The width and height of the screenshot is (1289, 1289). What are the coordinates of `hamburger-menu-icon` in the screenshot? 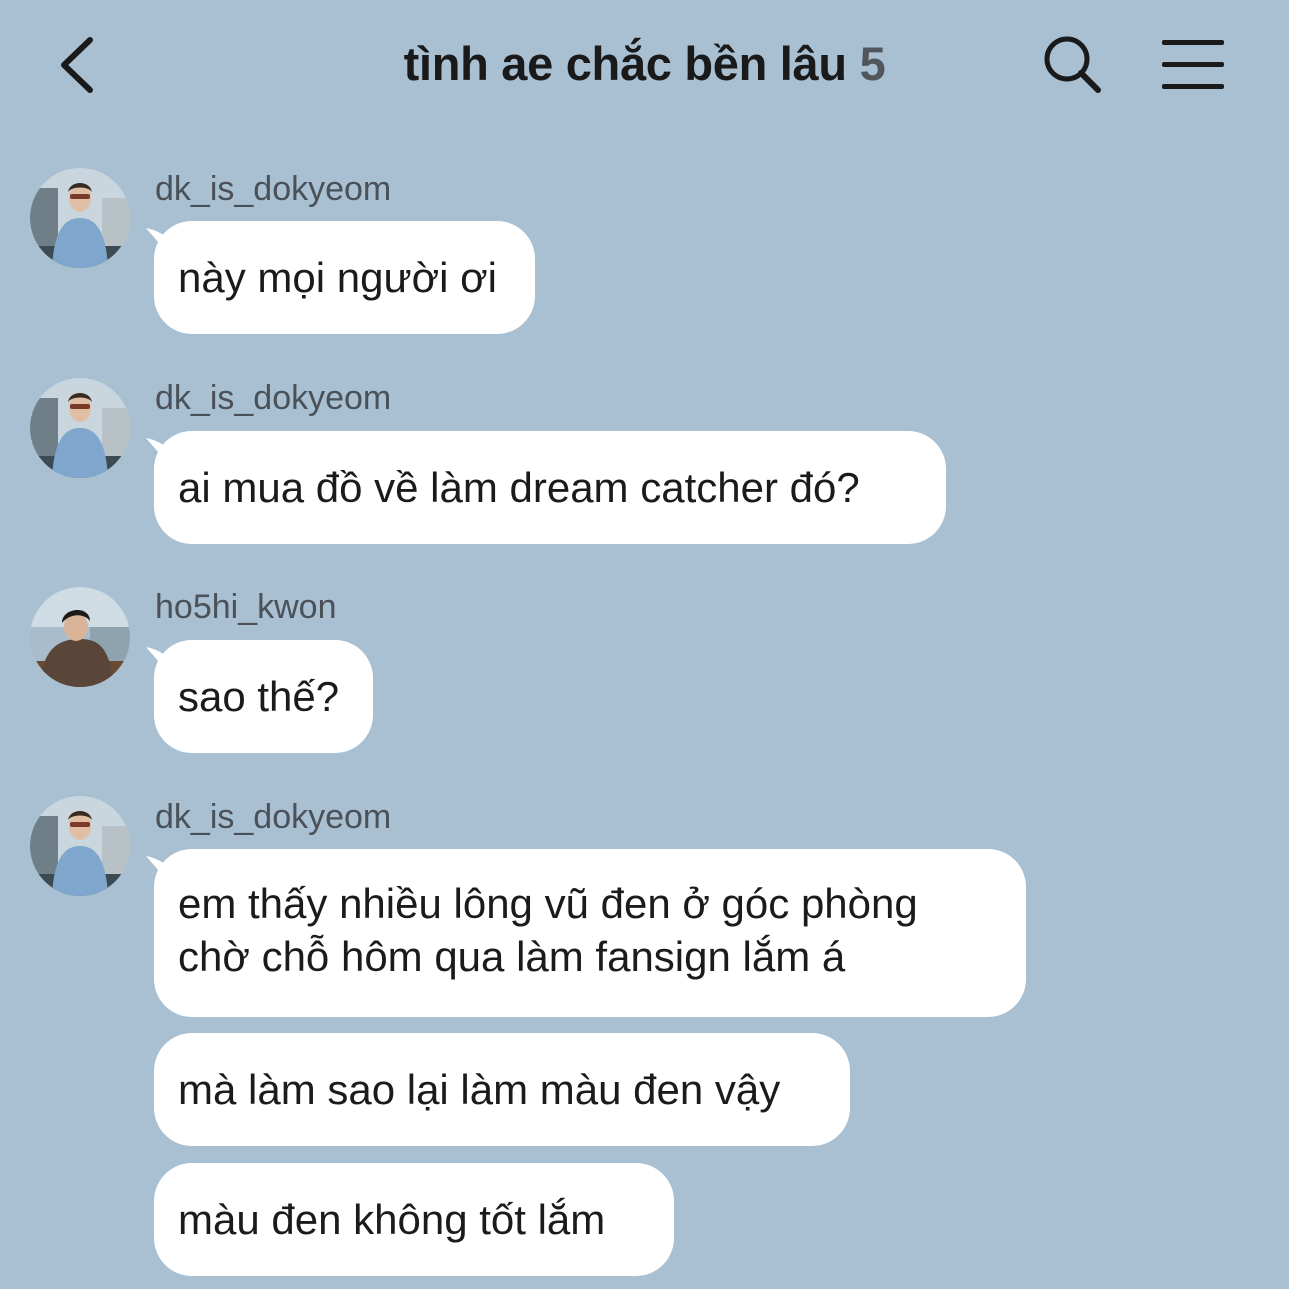 It's located at (1193, 64).